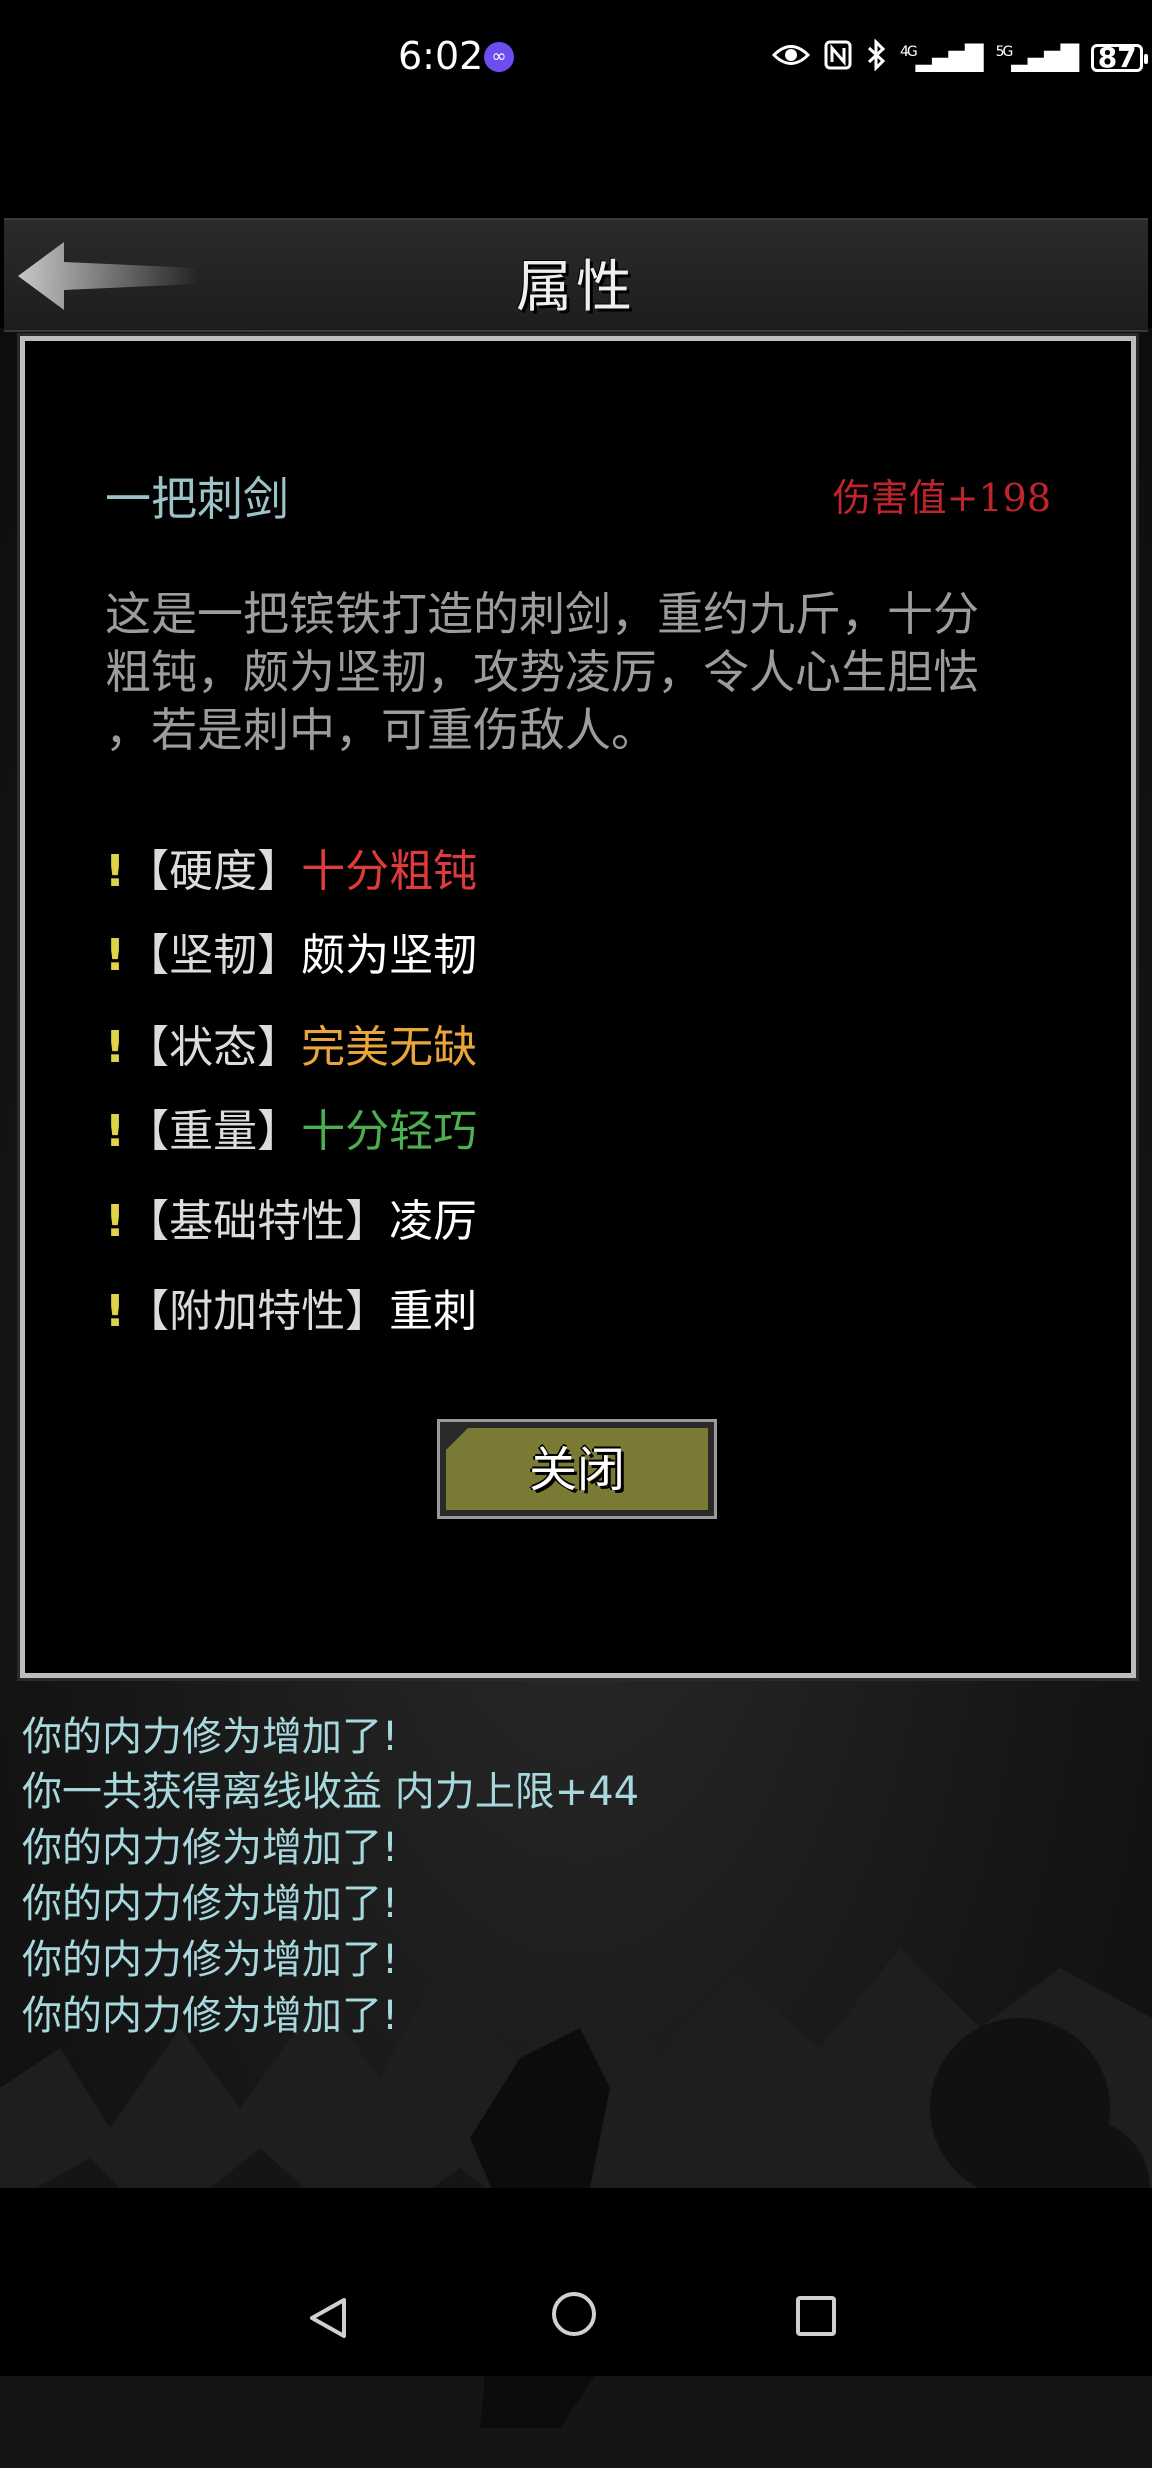  What do you see at coordinates (816, 2316) in the screenshot?
I see `nav-recents-icon` at bounding box center [816, 2316].